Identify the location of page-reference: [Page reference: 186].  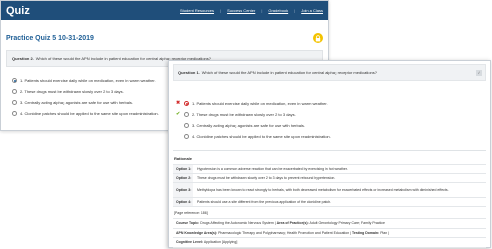
(191, 213).